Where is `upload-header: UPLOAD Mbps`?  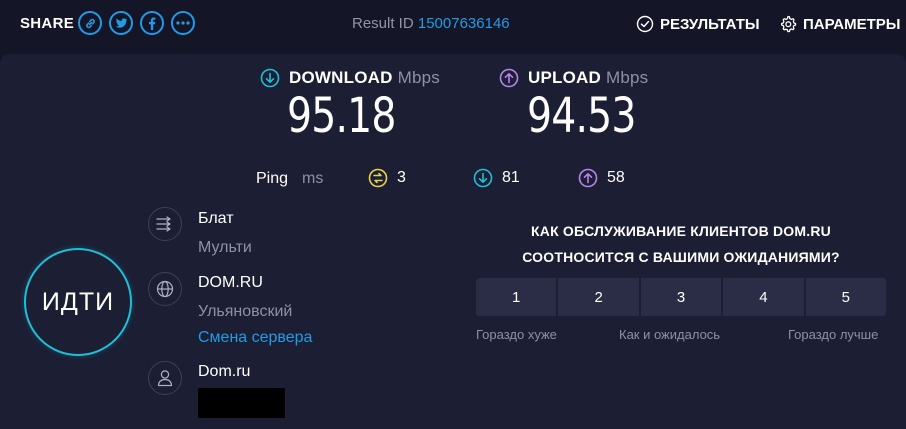 upload-header: UPLOAD Mbps is located at coordinates (573, 78).